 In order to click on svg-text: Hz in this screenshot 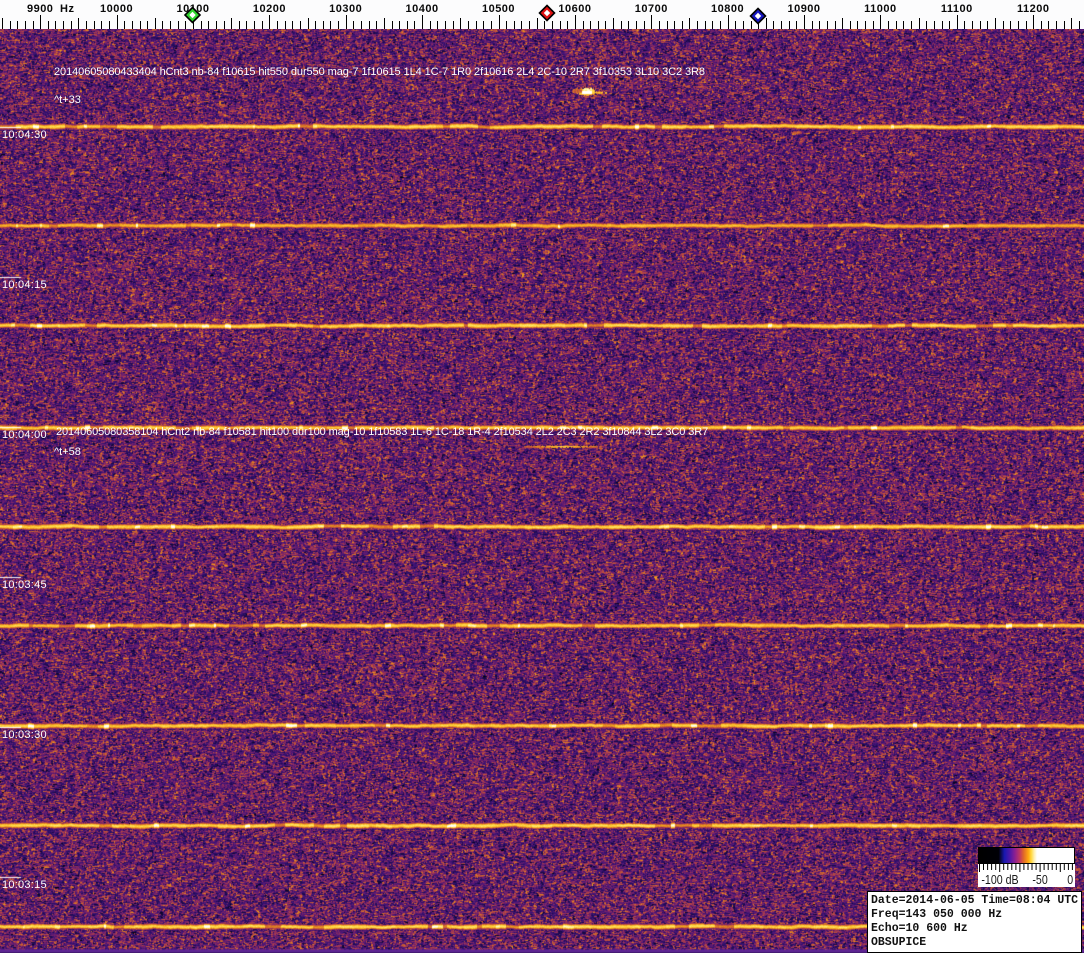, I will do `click(67, 9)`.